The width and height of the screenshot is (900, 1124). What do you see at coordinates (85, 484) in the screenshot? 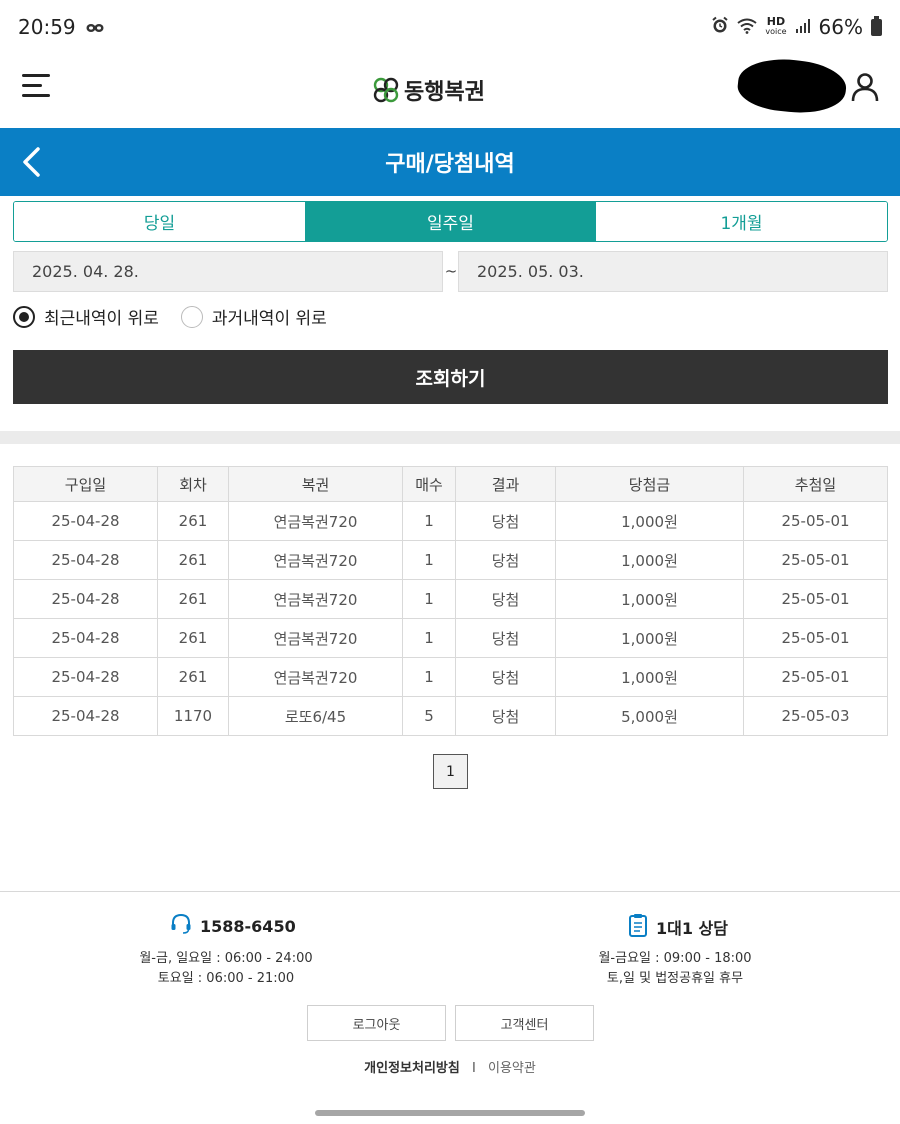
I see `col-purchase-date: 구입일` at bounding box center [85, 484].